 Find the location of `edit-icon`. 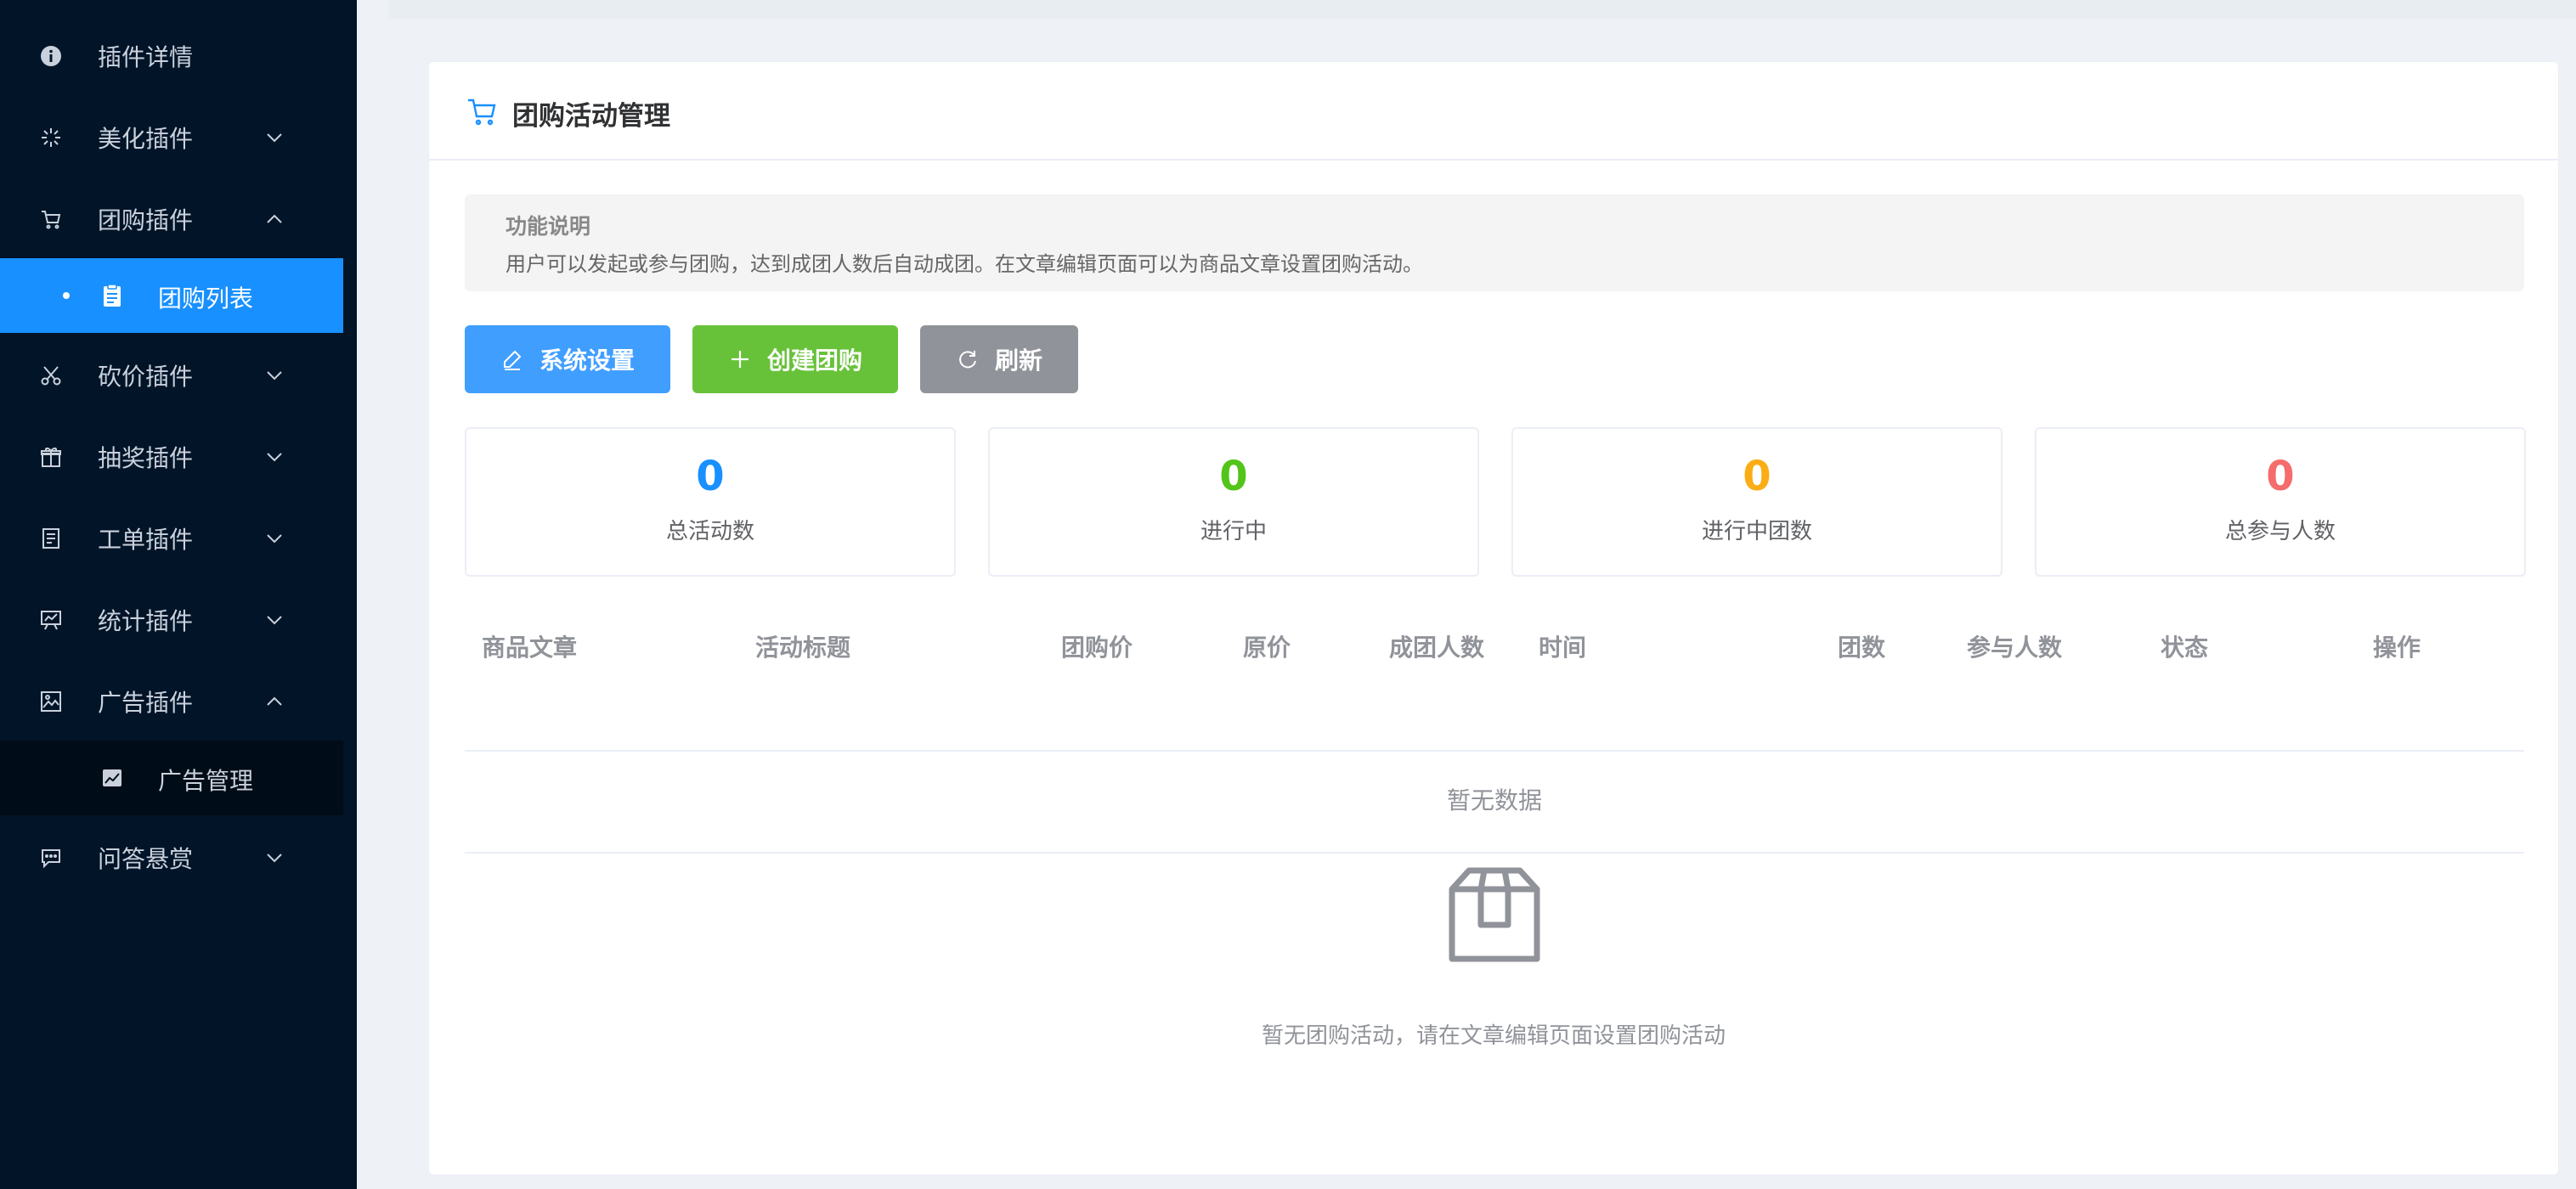

edit-icon is located at coordinates (512, 359).